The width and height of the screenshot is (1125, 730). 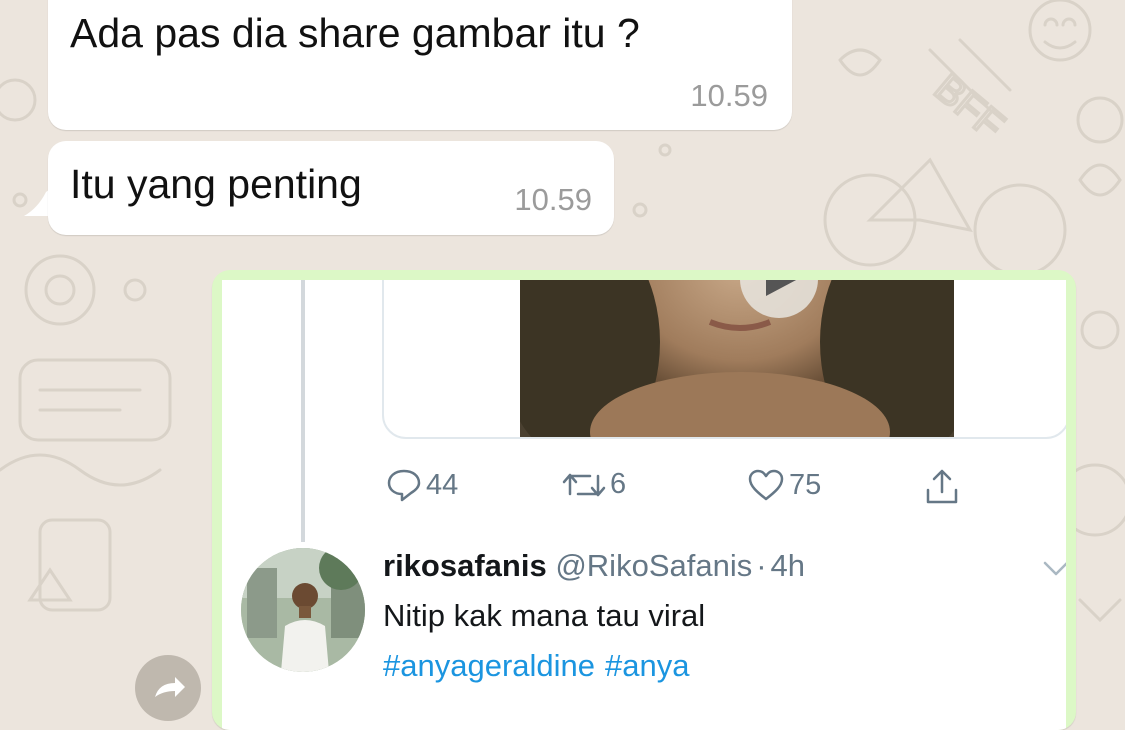 What do you see at coordinates (404, 485) in the screenshot?
I see `reply-icon` at bounding box center [404, 485].